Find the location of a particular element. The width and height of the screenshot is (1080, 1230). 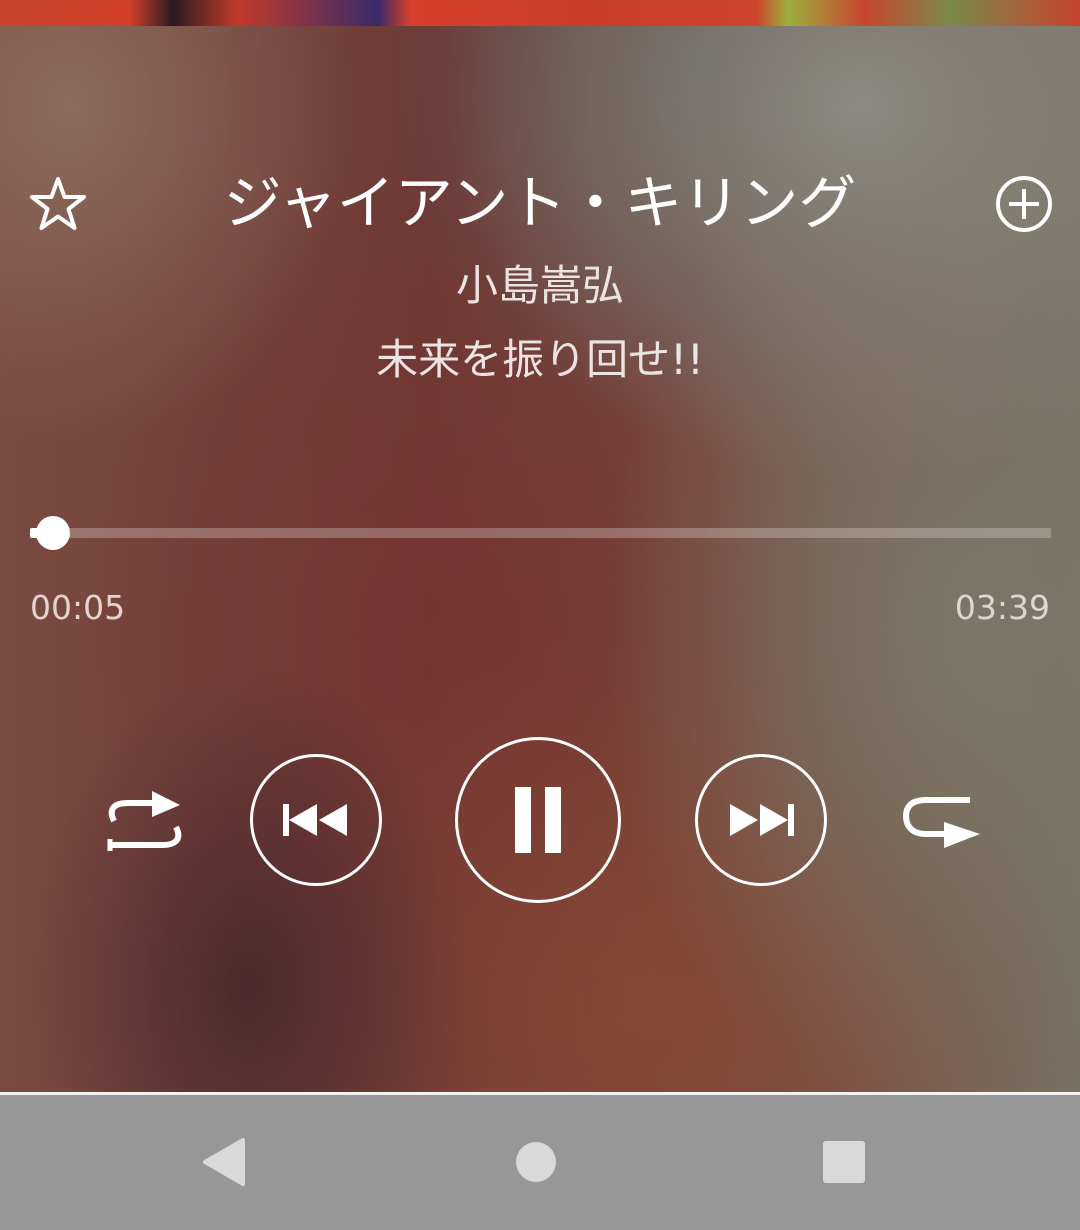

nav-home-button is located at coordinates (536, 1162).